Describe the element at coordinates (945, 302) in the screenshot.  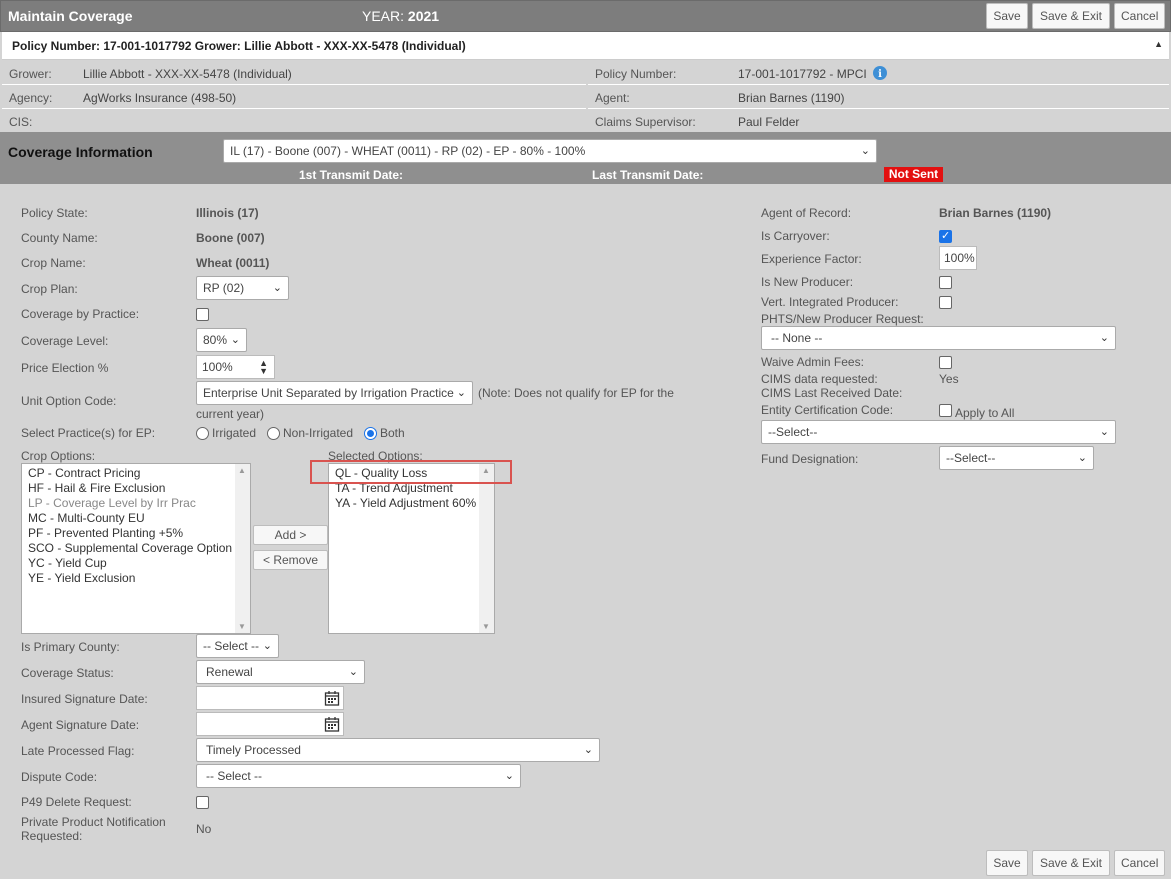
I see `vert-integrated-checkbox` at that location.